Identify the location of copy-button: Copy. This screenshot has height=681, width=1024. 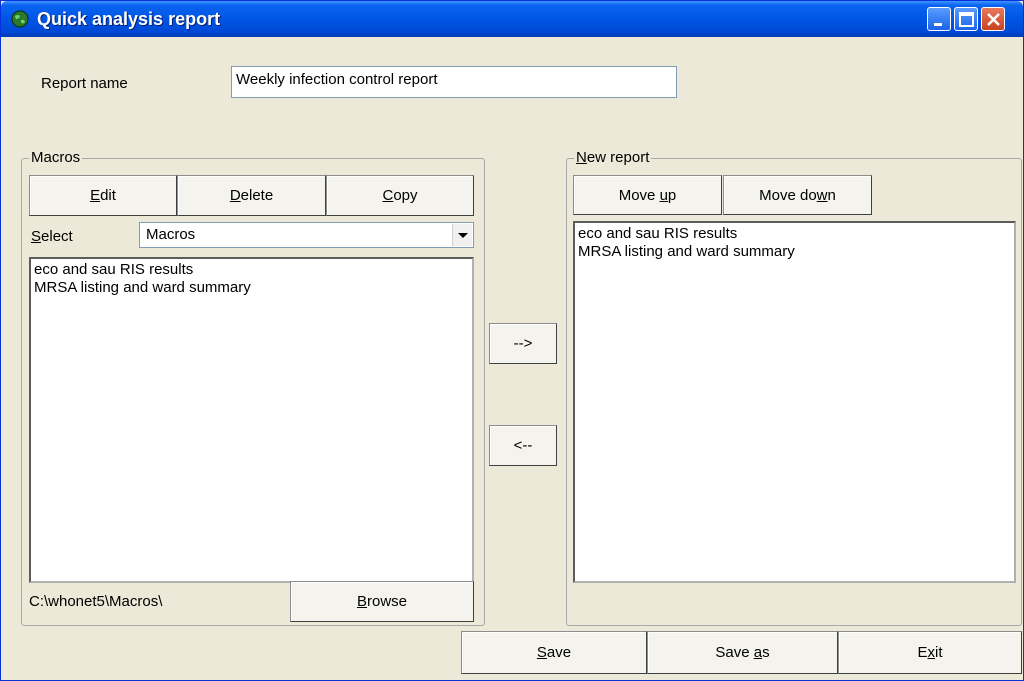
(400, 195).